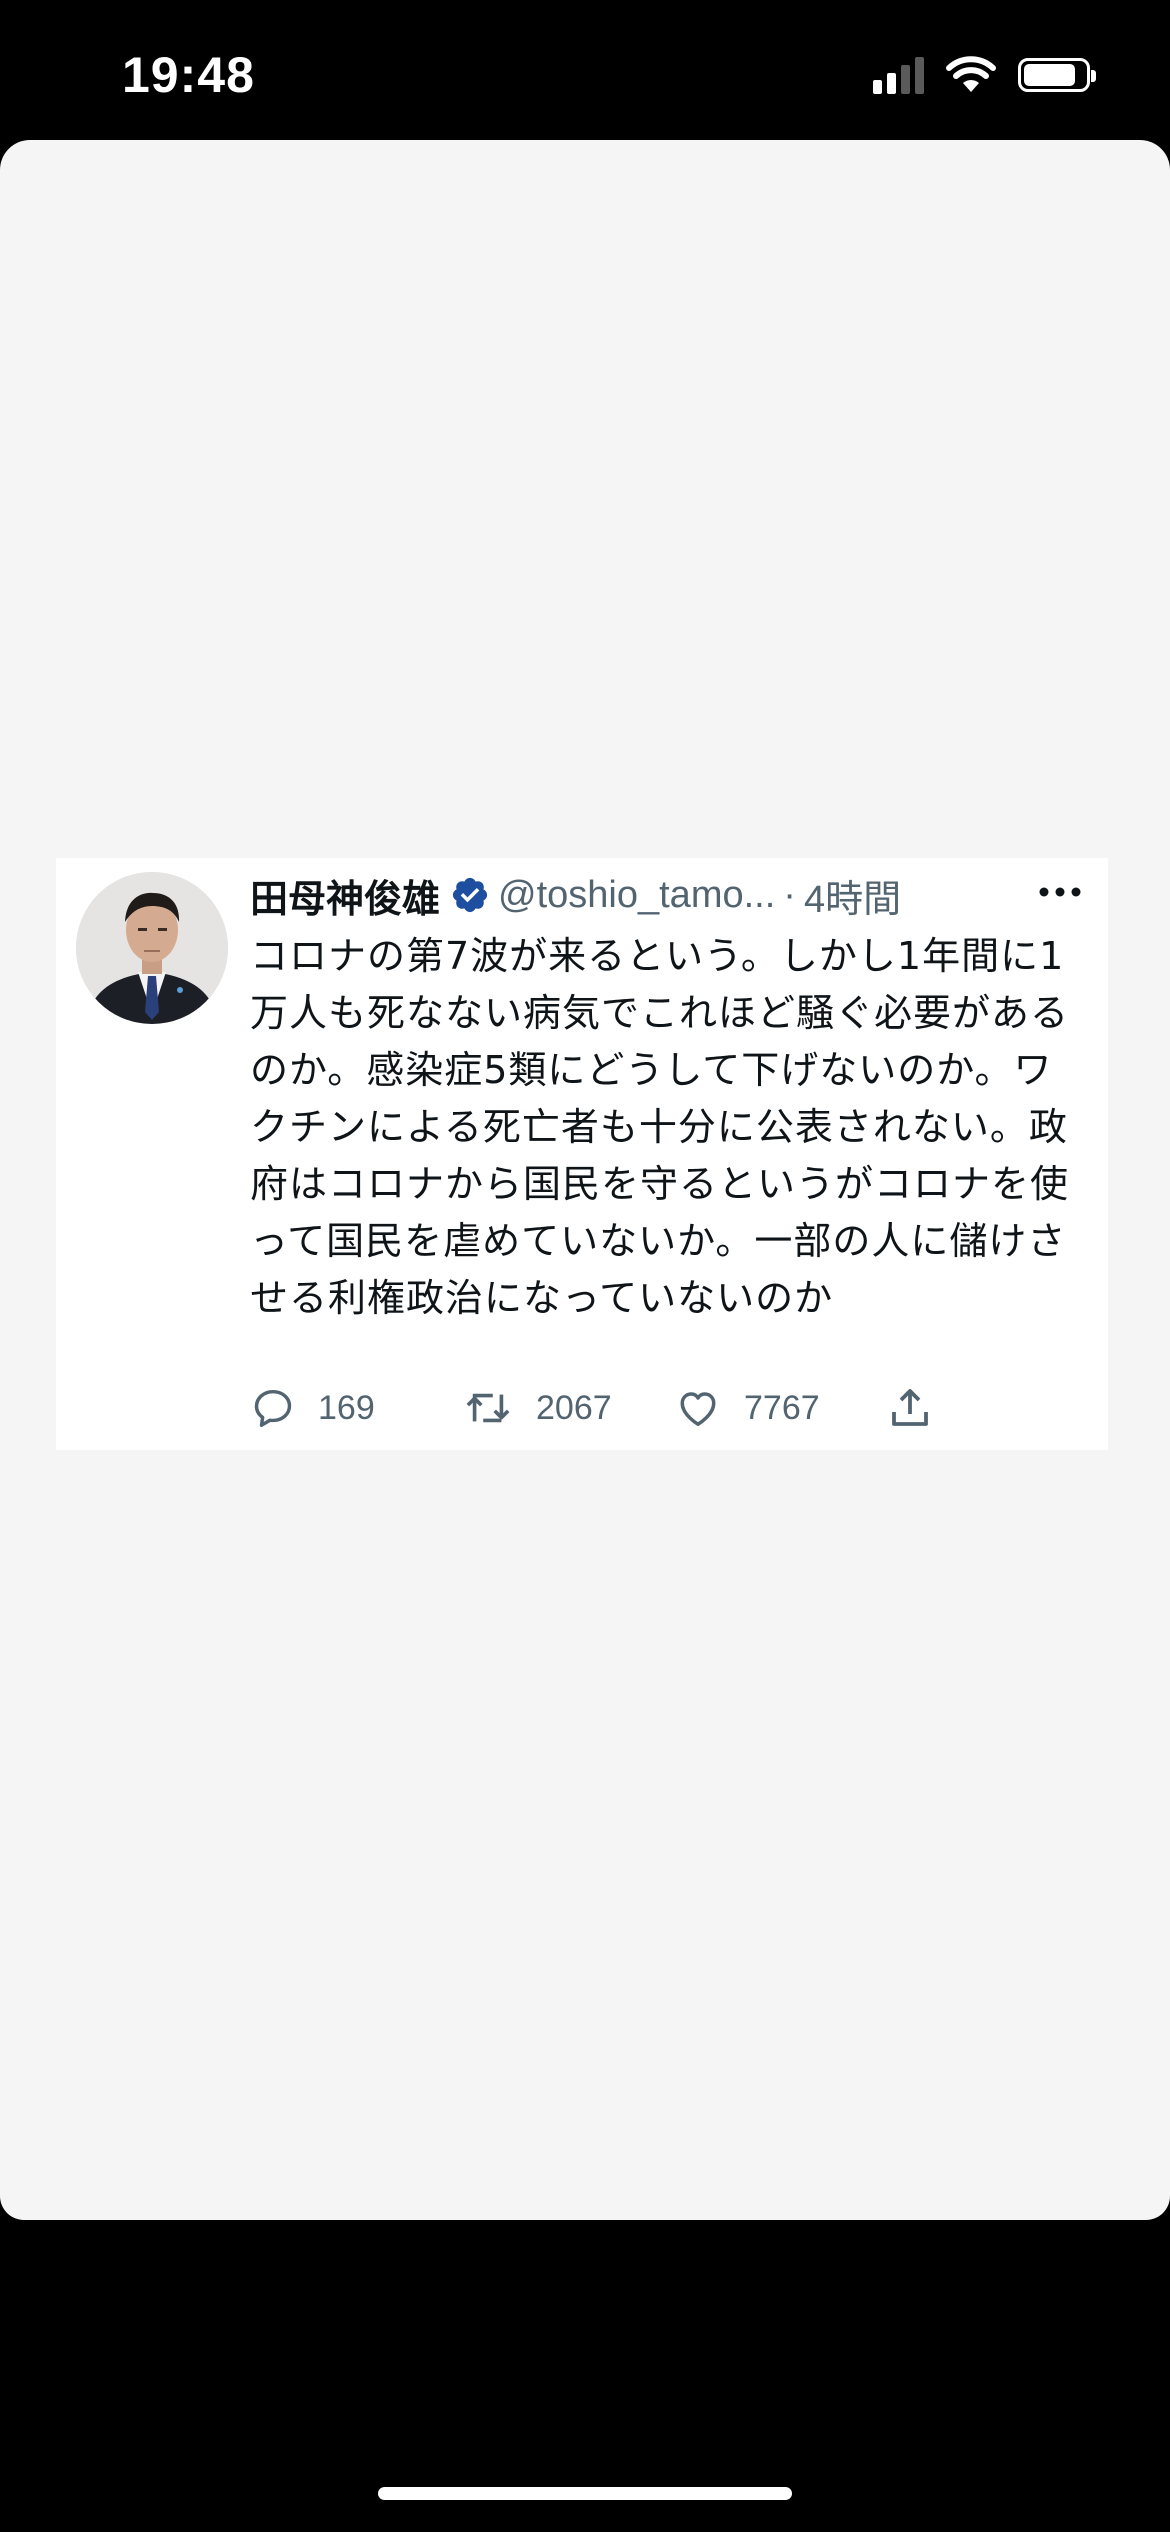  I want to click on share-button, so click(910, 1408).